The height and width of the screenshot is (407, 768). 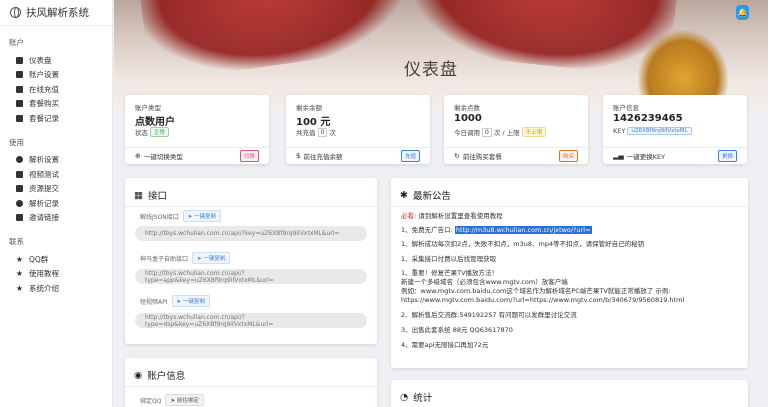 What do you see at coordinates (19, 89) in the screenshot?
I see `recharge-icon` at bounding box center [19, 89].